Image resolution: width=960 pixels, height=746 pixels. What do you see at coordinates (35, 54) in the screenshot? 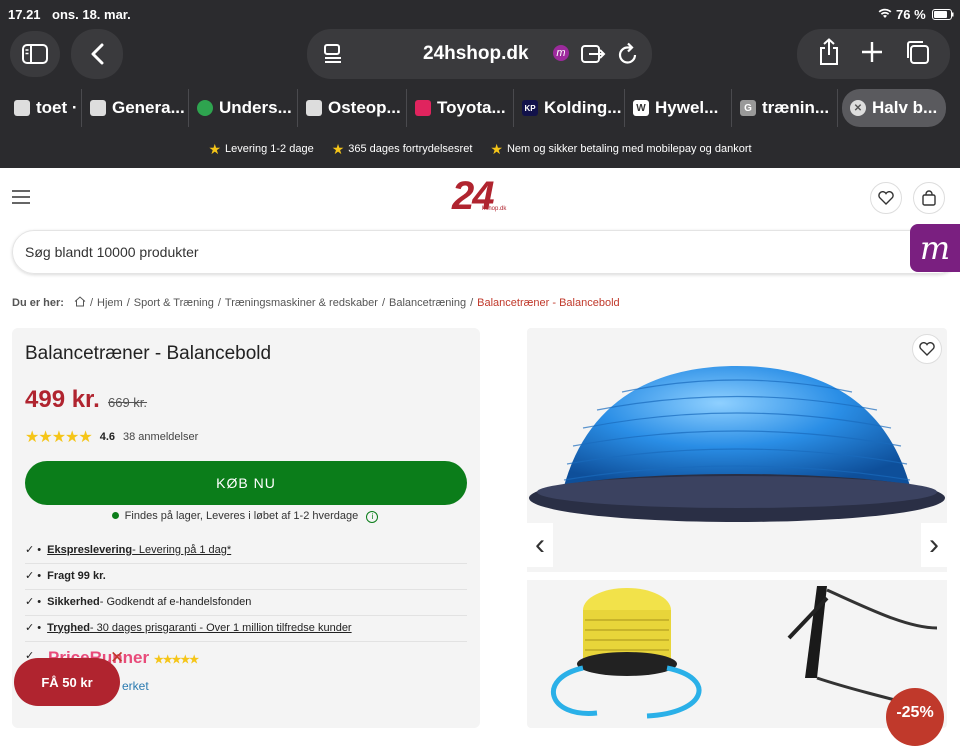
I see `sidebar-toggle-icon` at bounding box center [35, 54].